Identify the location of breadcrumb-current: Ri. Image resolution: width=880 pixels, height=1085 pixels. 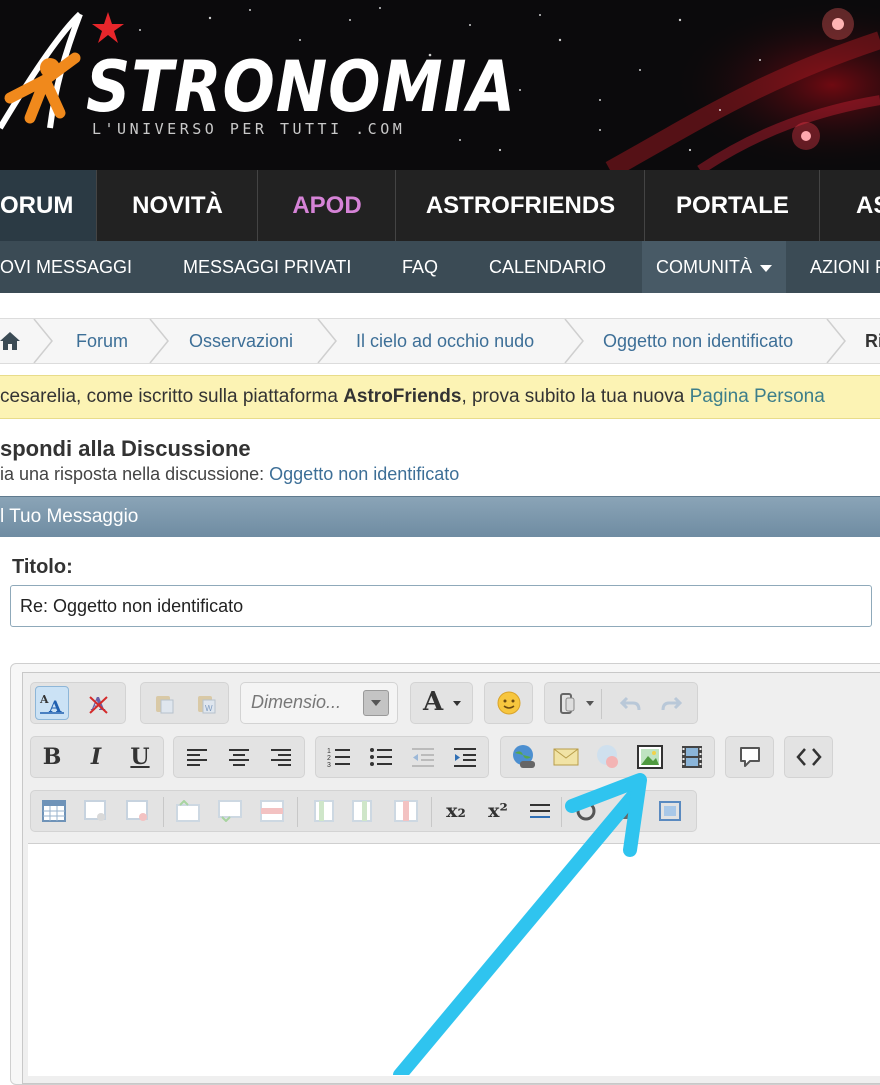
(872, 341).